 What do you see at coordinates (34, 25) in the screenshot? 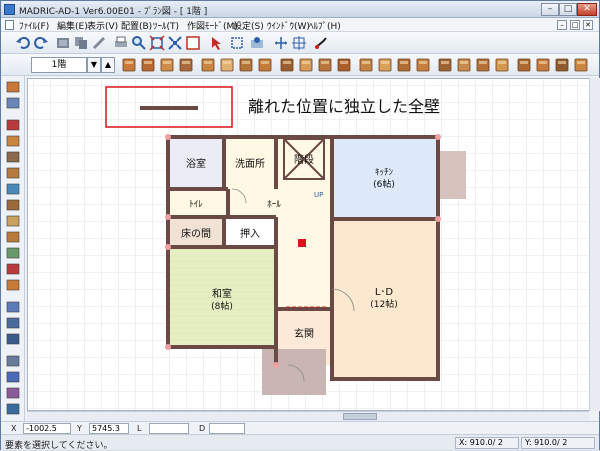
I see `menu-file: ﾌｧｲﾙ(F)` at bounding box center [34, 25].